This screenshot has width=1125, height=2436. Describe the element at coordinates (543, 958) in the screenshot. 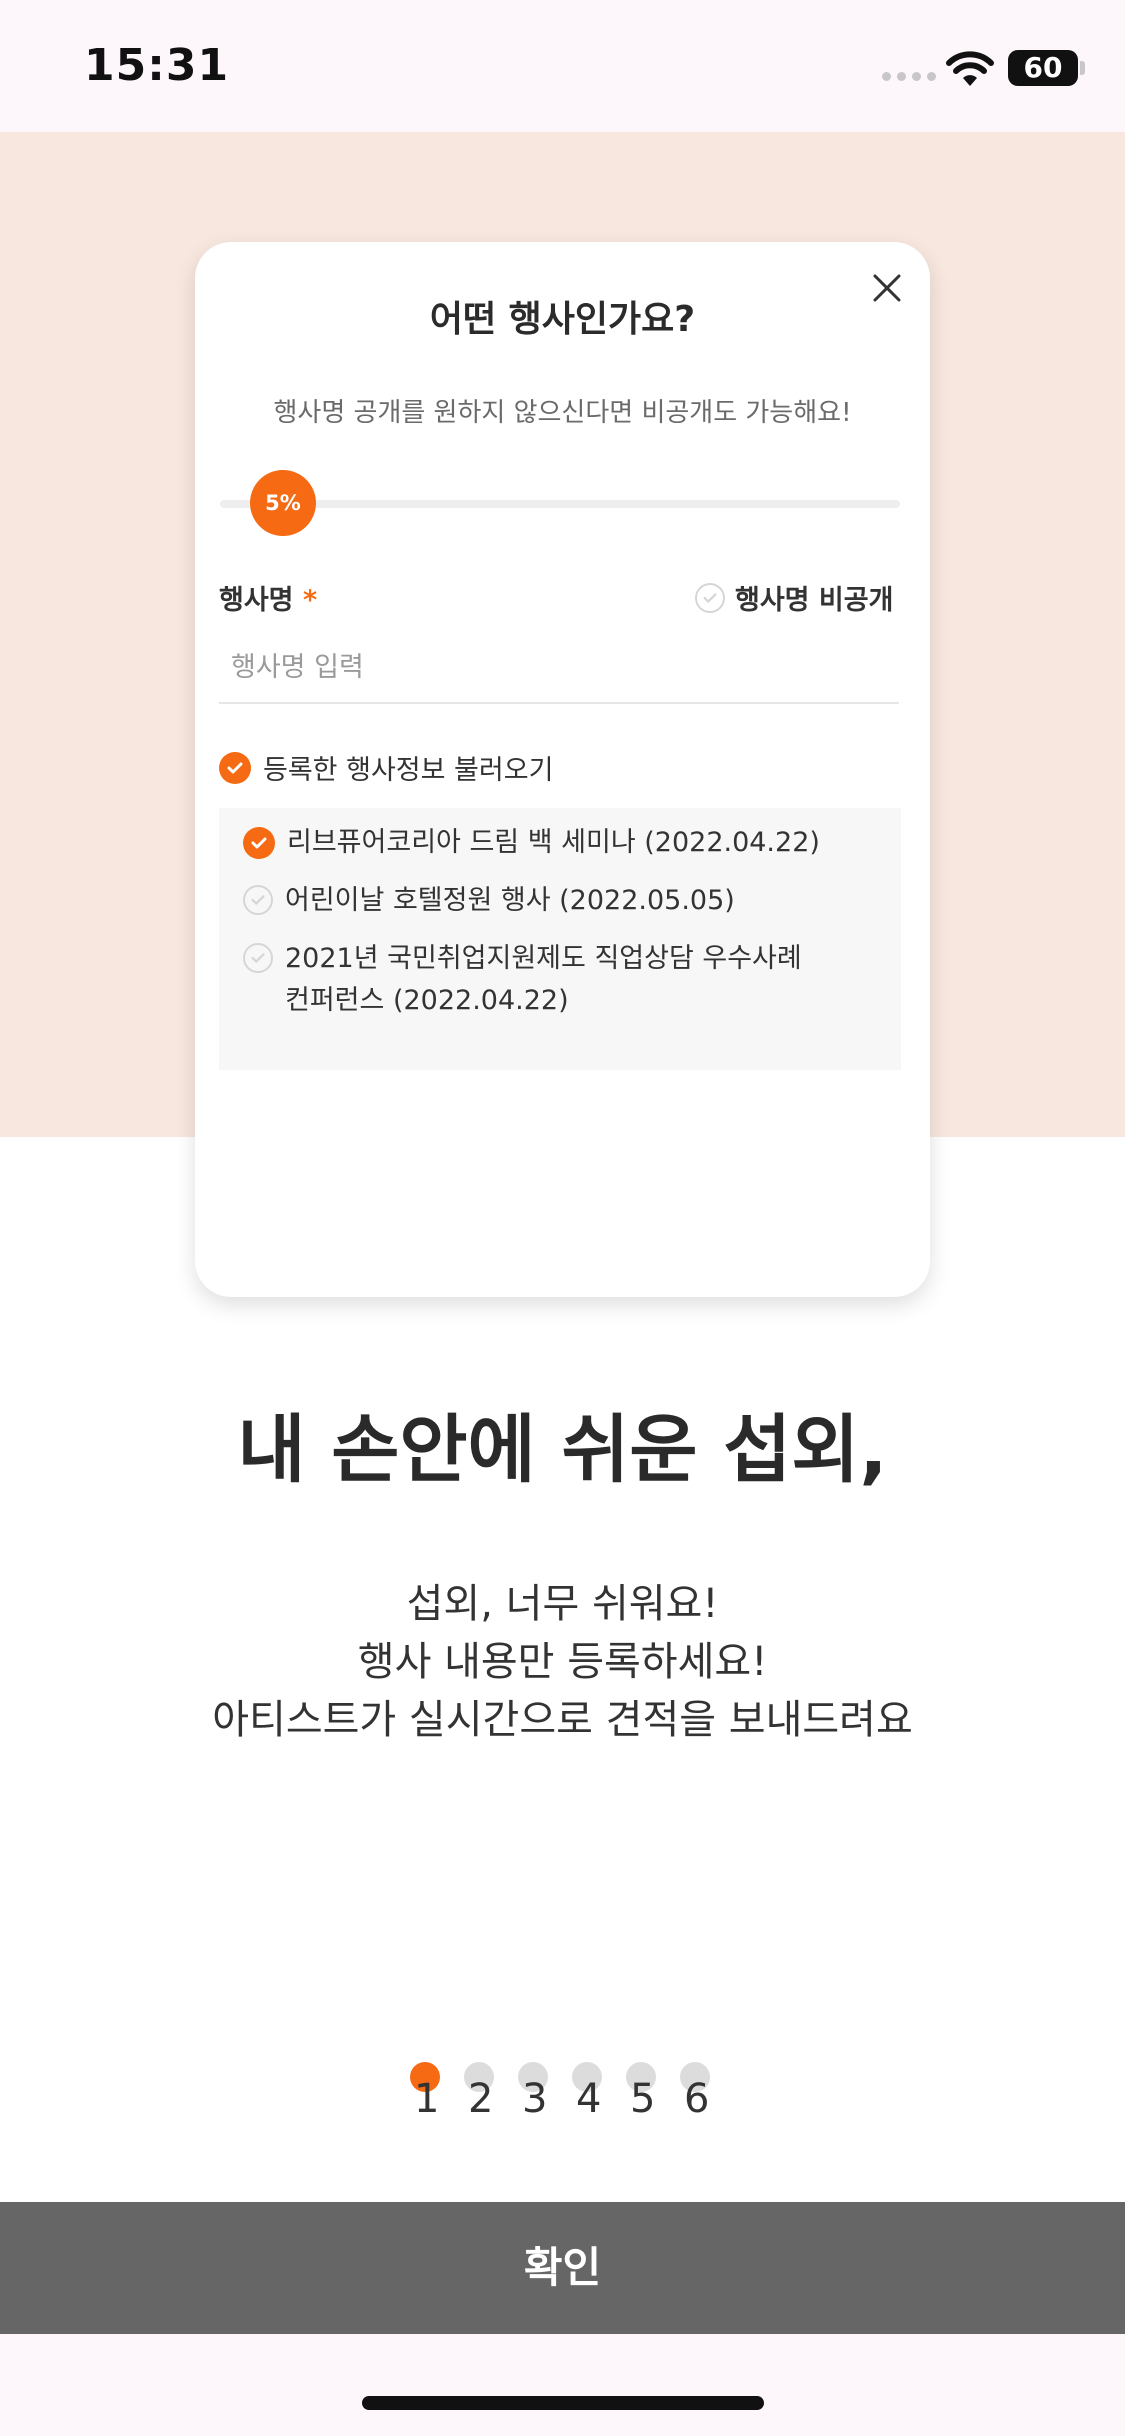

I see `list-item-label-line1: 2021년 국민취업지원제도 직업상담 우수사례` at that location.